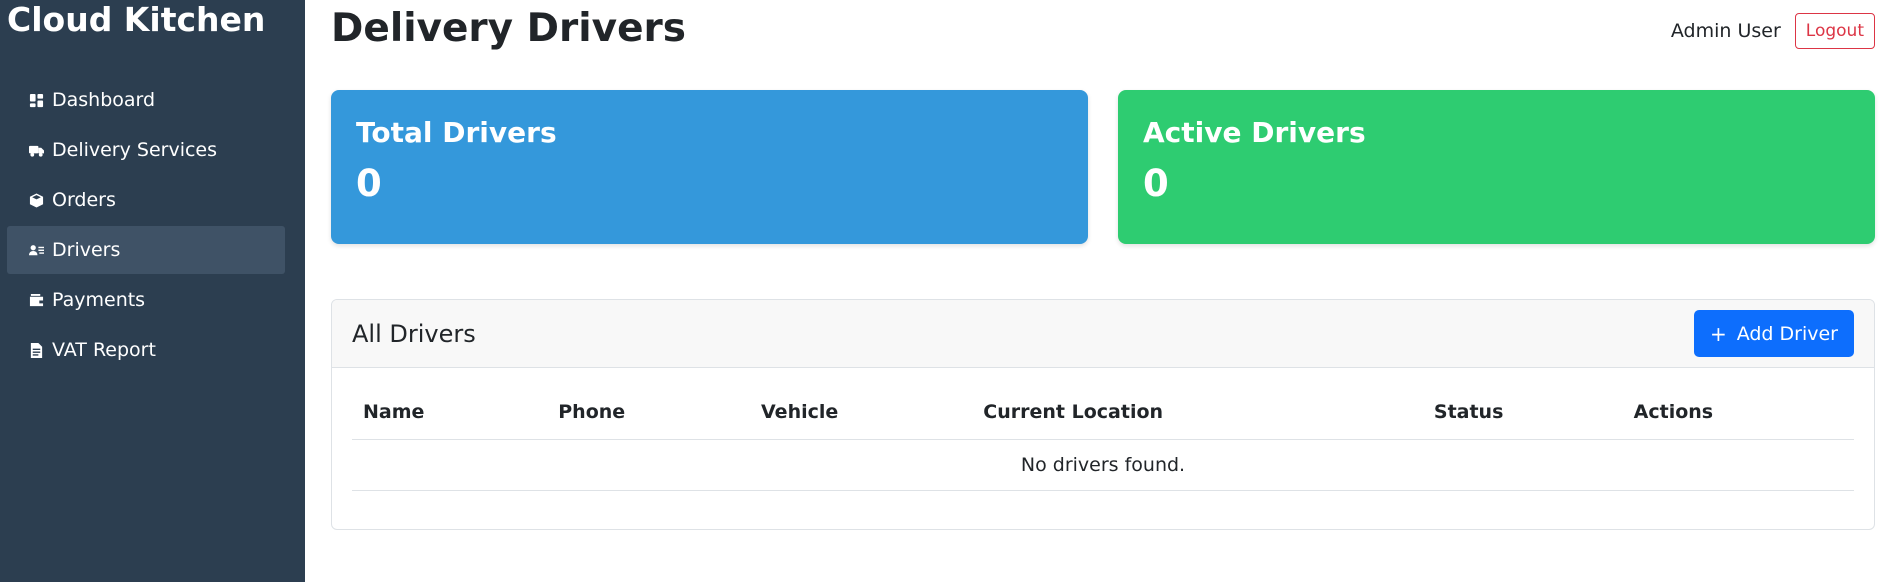 This screenshot has width=1897, height=582. I want to click on table-row: No drivers found., so click(1103, 465).